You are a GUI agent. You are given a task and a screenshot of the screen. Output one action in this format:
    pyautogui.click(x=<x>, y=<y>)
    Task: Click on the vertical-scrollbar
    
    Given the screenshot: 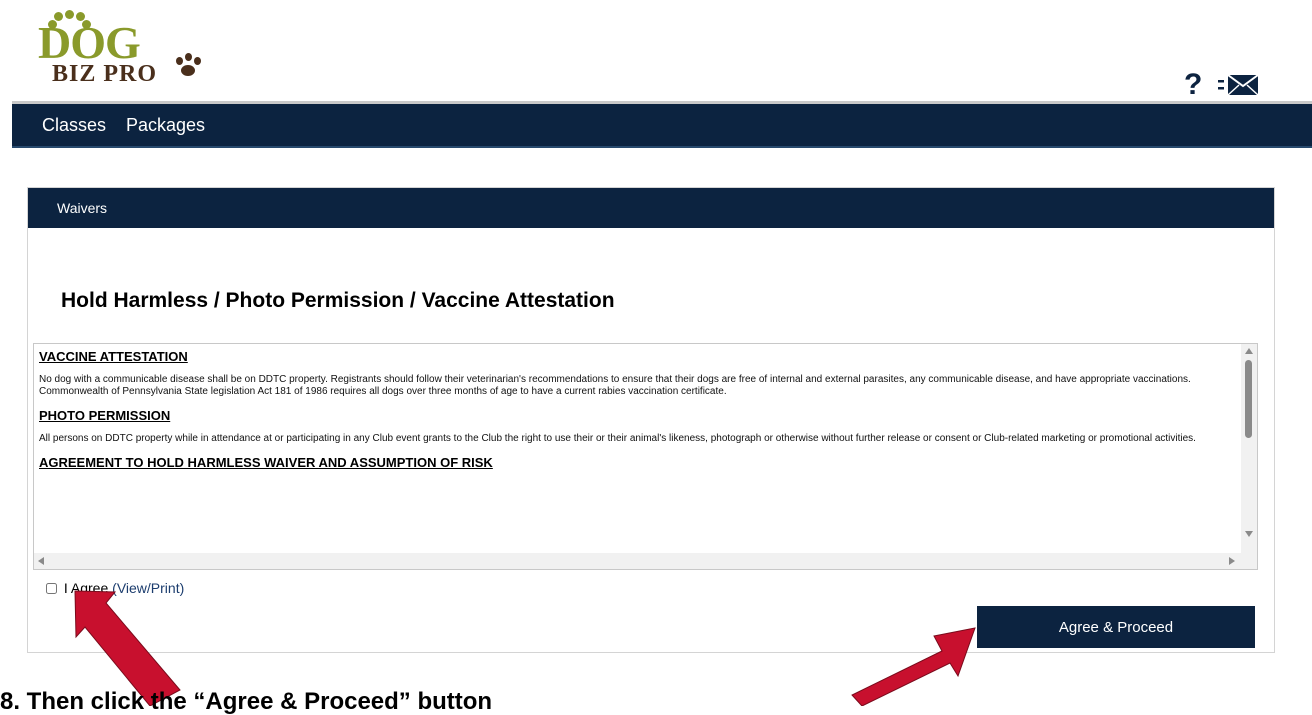 What is the action you would take?
    pyautogui.click(x=1249, y=448)
    